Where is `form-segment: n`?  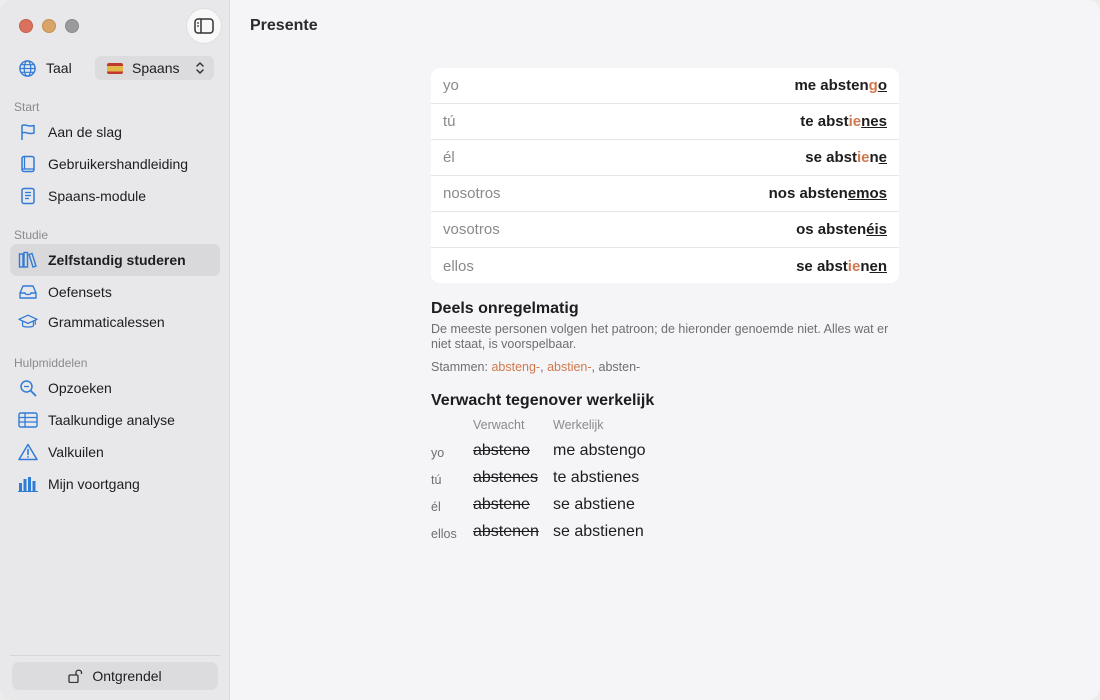
form-segment: n is located at coordinates (874, 157).